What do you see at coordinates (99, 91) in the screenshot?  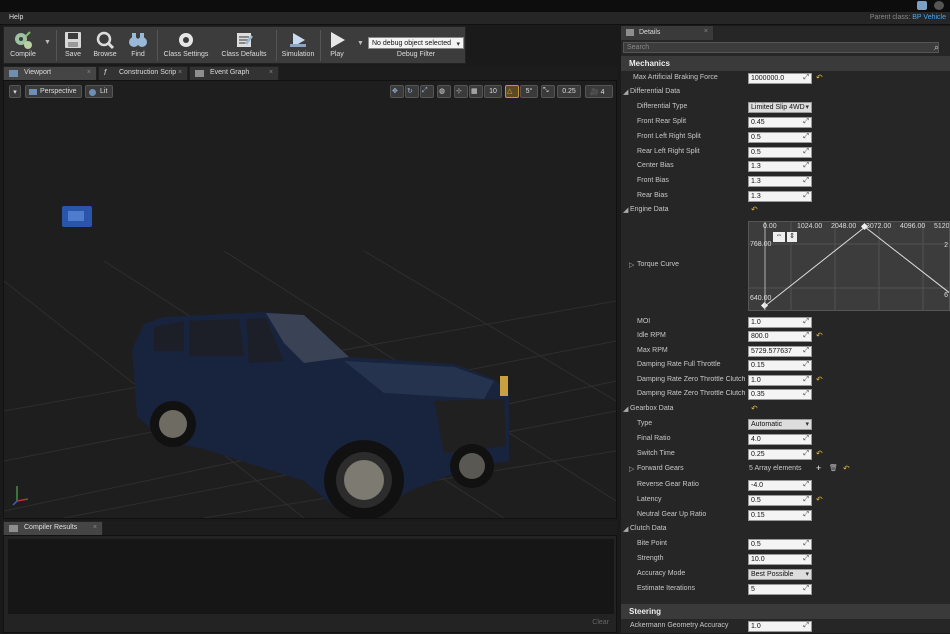 I see `lit-button: Lit` at bounding box center [99, 91].